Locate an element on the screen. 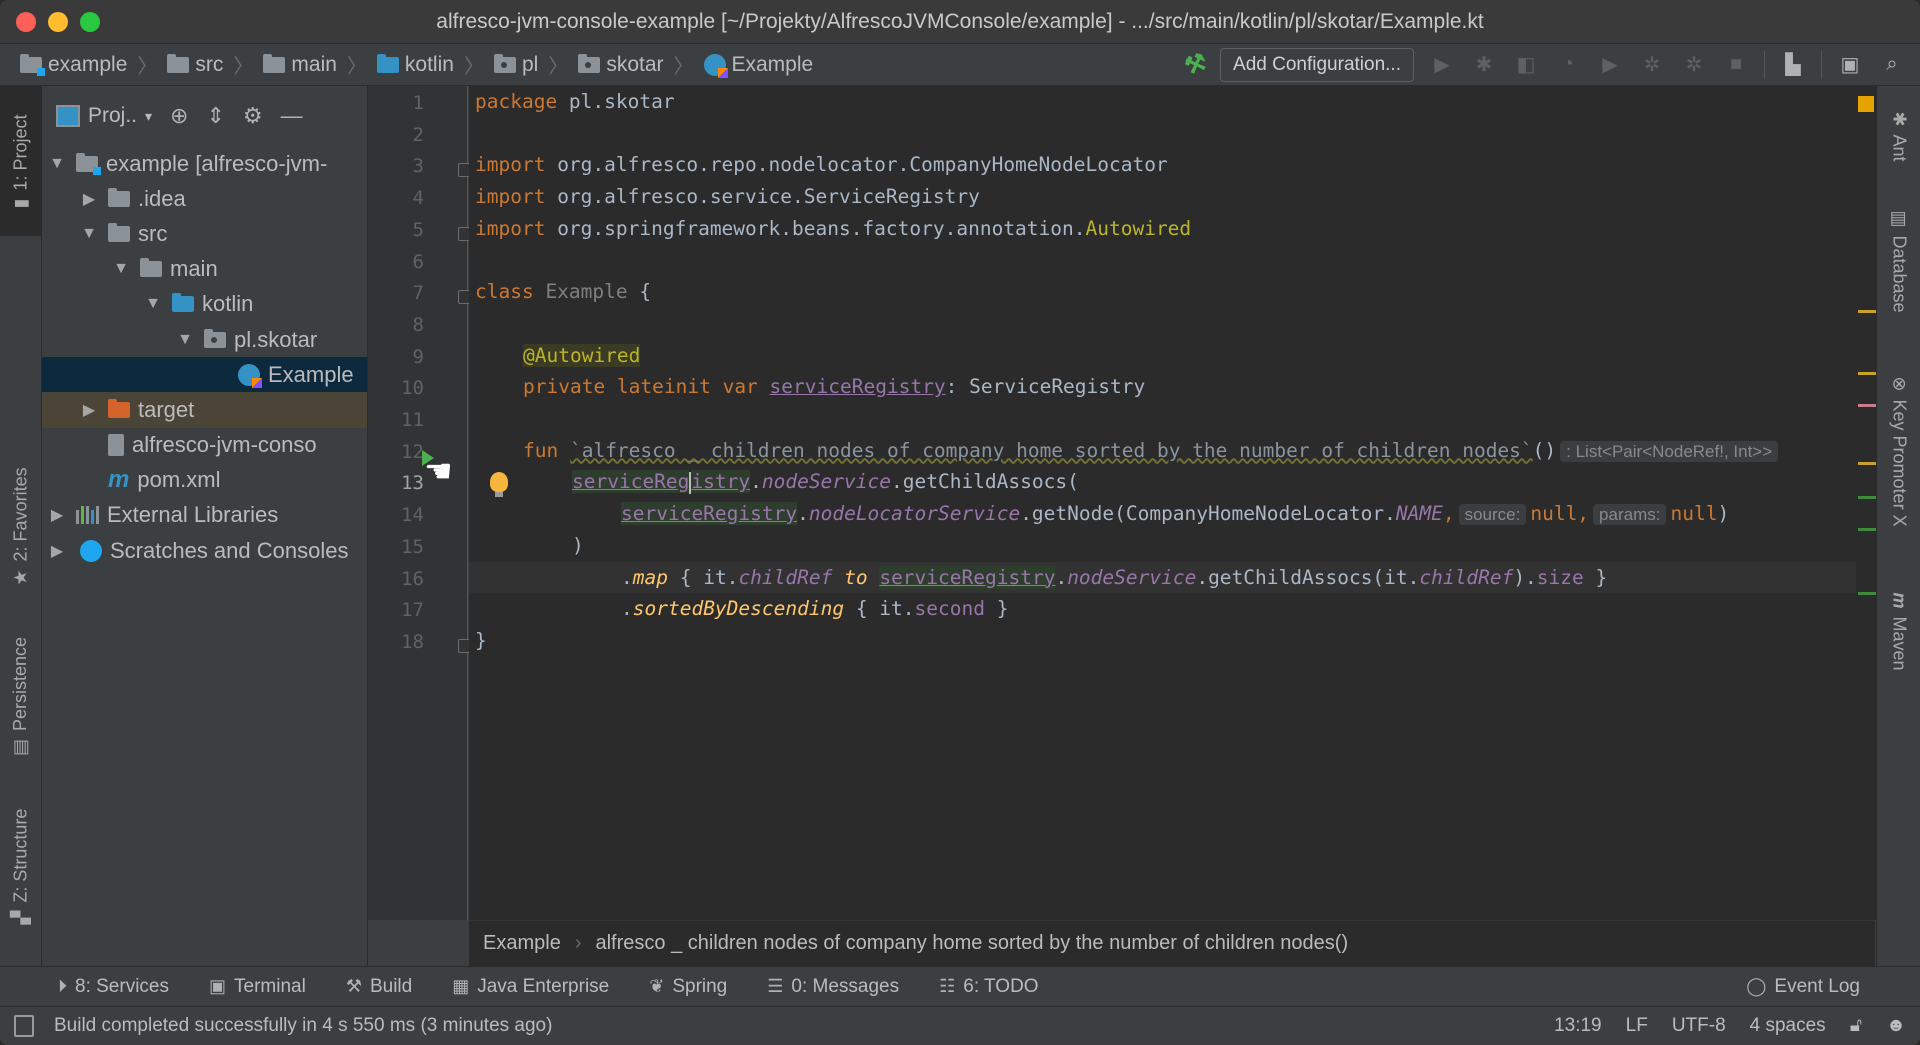 This screenshot has height=1045, width=1920. debug-icon: ✱ is located at coordinates (1484, 65).